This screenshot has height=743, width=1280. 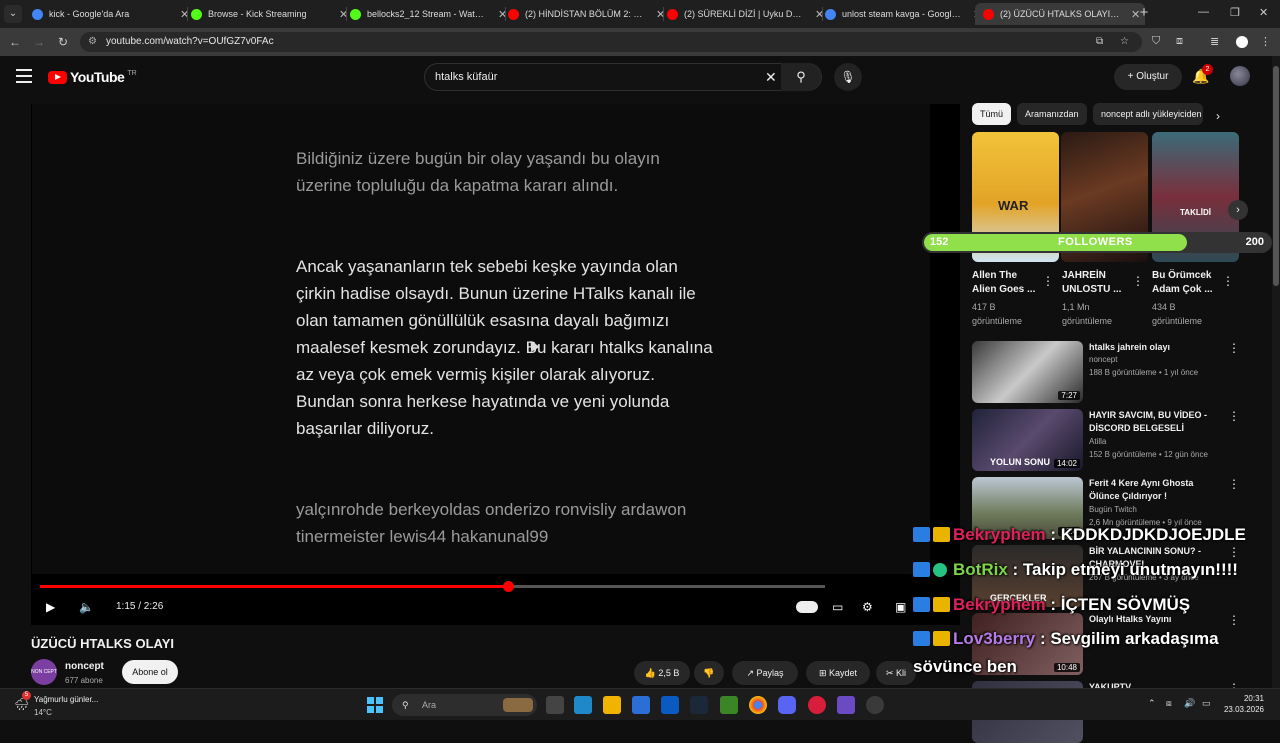 What do you see at coordinates (838, 673) in the screenshot?
I see `save-button: ⊞ Kaydet` at bounding box center [838, 673].